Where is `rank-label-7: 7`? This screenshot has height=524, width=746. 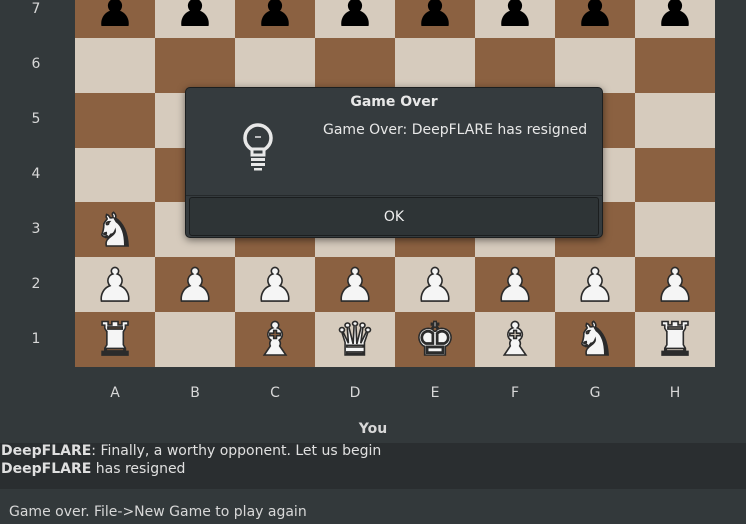
rank-label-7: 7 is located at coordinates (36, 9).